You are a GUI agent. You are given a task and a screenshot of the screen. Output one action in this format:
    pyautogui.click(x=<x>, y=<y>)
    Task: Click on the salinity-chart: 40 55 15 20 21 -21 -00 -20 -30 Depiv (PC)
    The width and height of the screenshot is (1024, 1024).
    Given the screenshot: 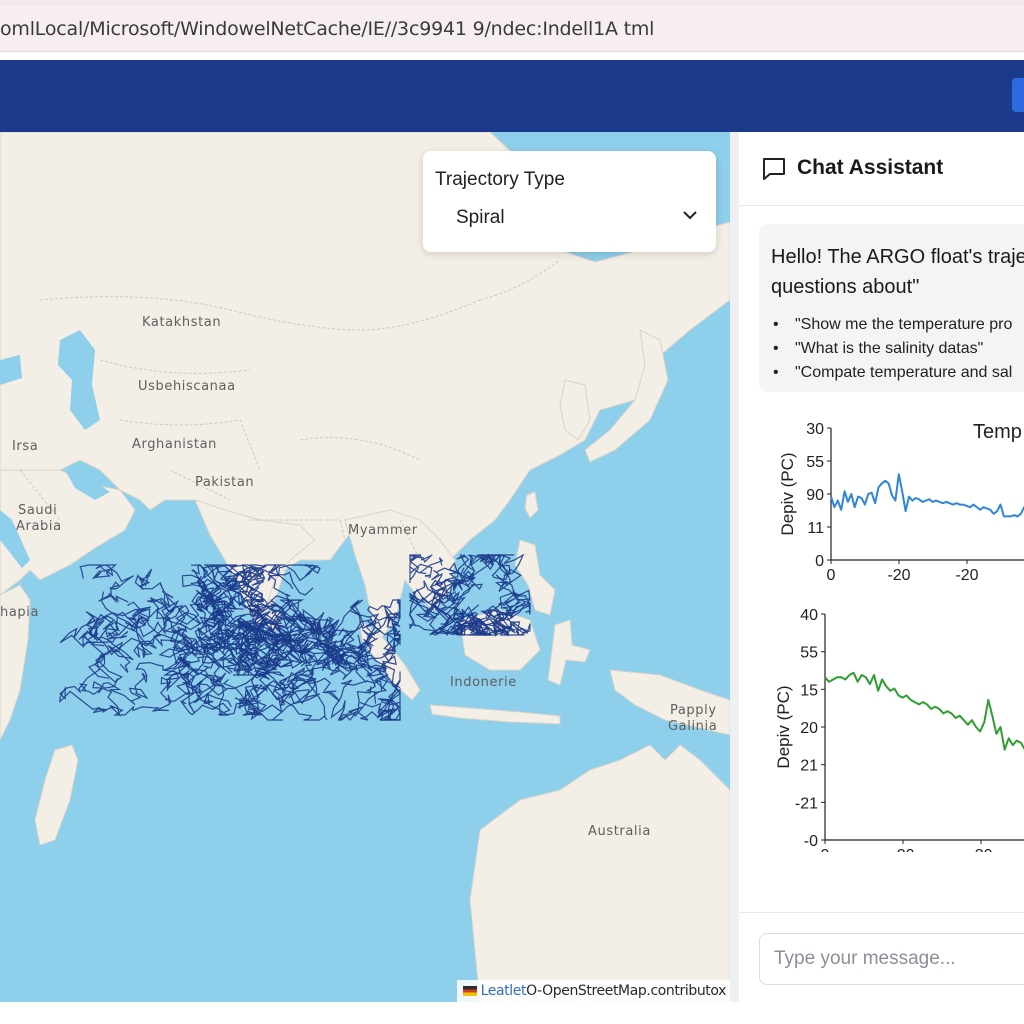 What is the action you would take?
    pyautogui.click(x=881, y=727)
    